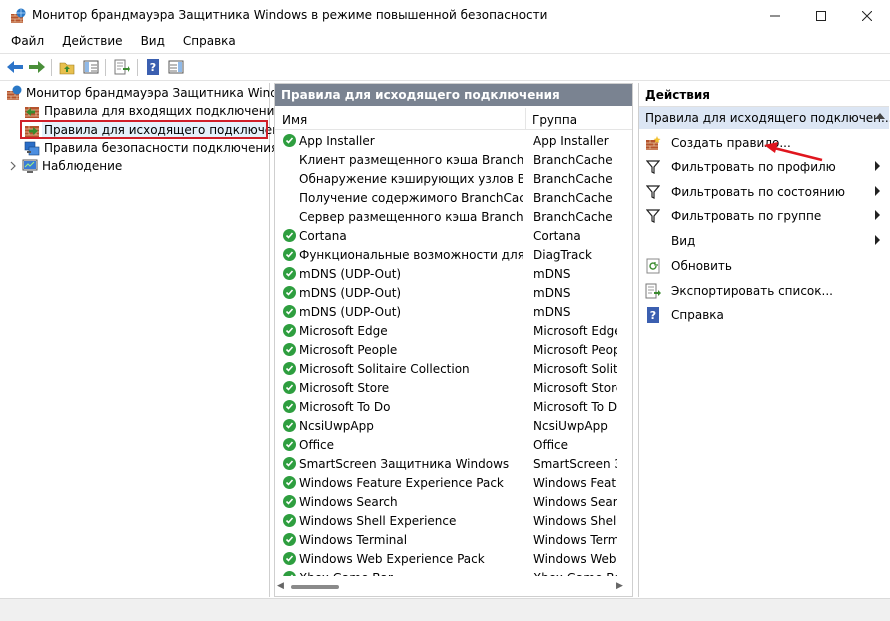 The width and height of the screenshot is (890, 621). Describe the element at coordinates (153, 111) in the screenshot. I see `tree-item-inbound-rules: Правила для входящих подключений` at that location.